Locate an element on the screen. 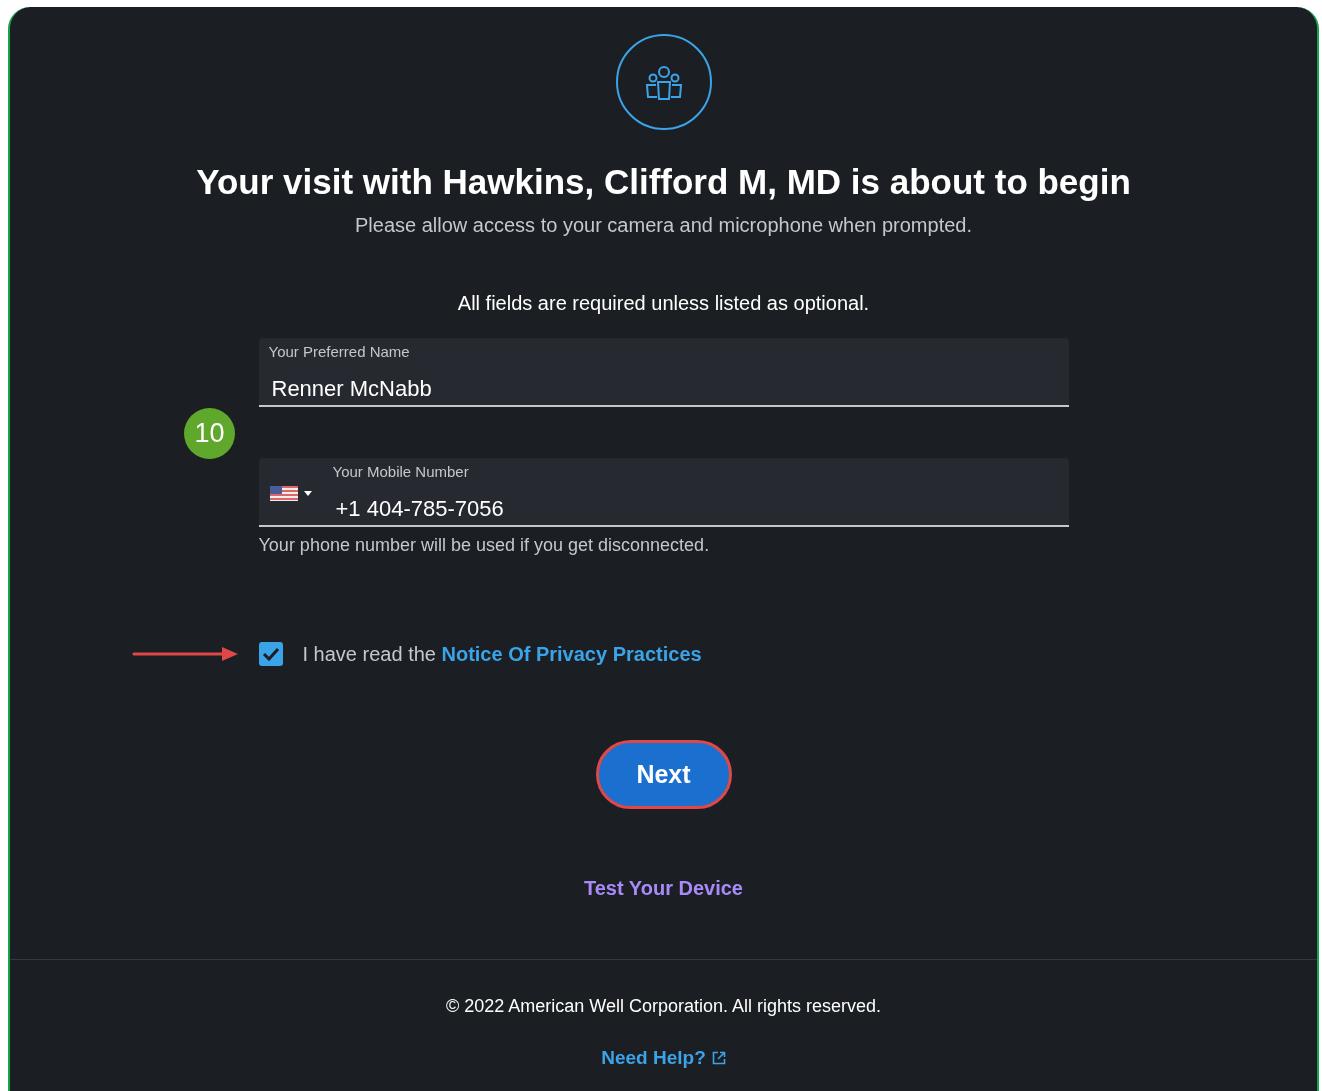 The height and width of the screenshot is (1091, 1322). checkmark-icon is located at coordinates (270, 654).